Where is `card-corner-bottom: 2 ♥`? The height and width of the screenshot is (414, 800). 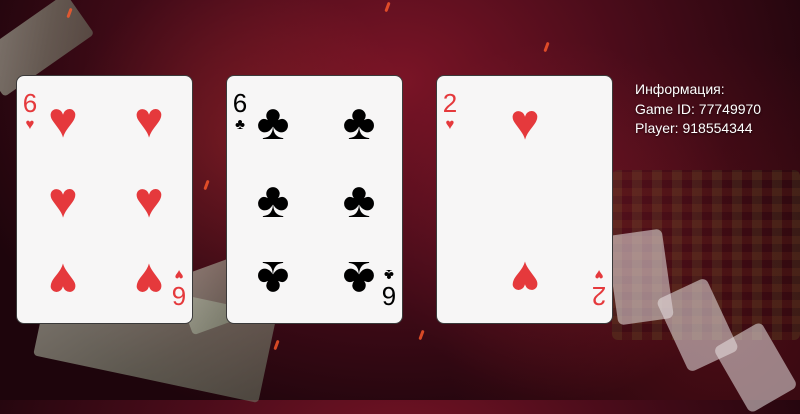 card-corner-bottom: 2 ♥ is located at coordinates (599, 288).